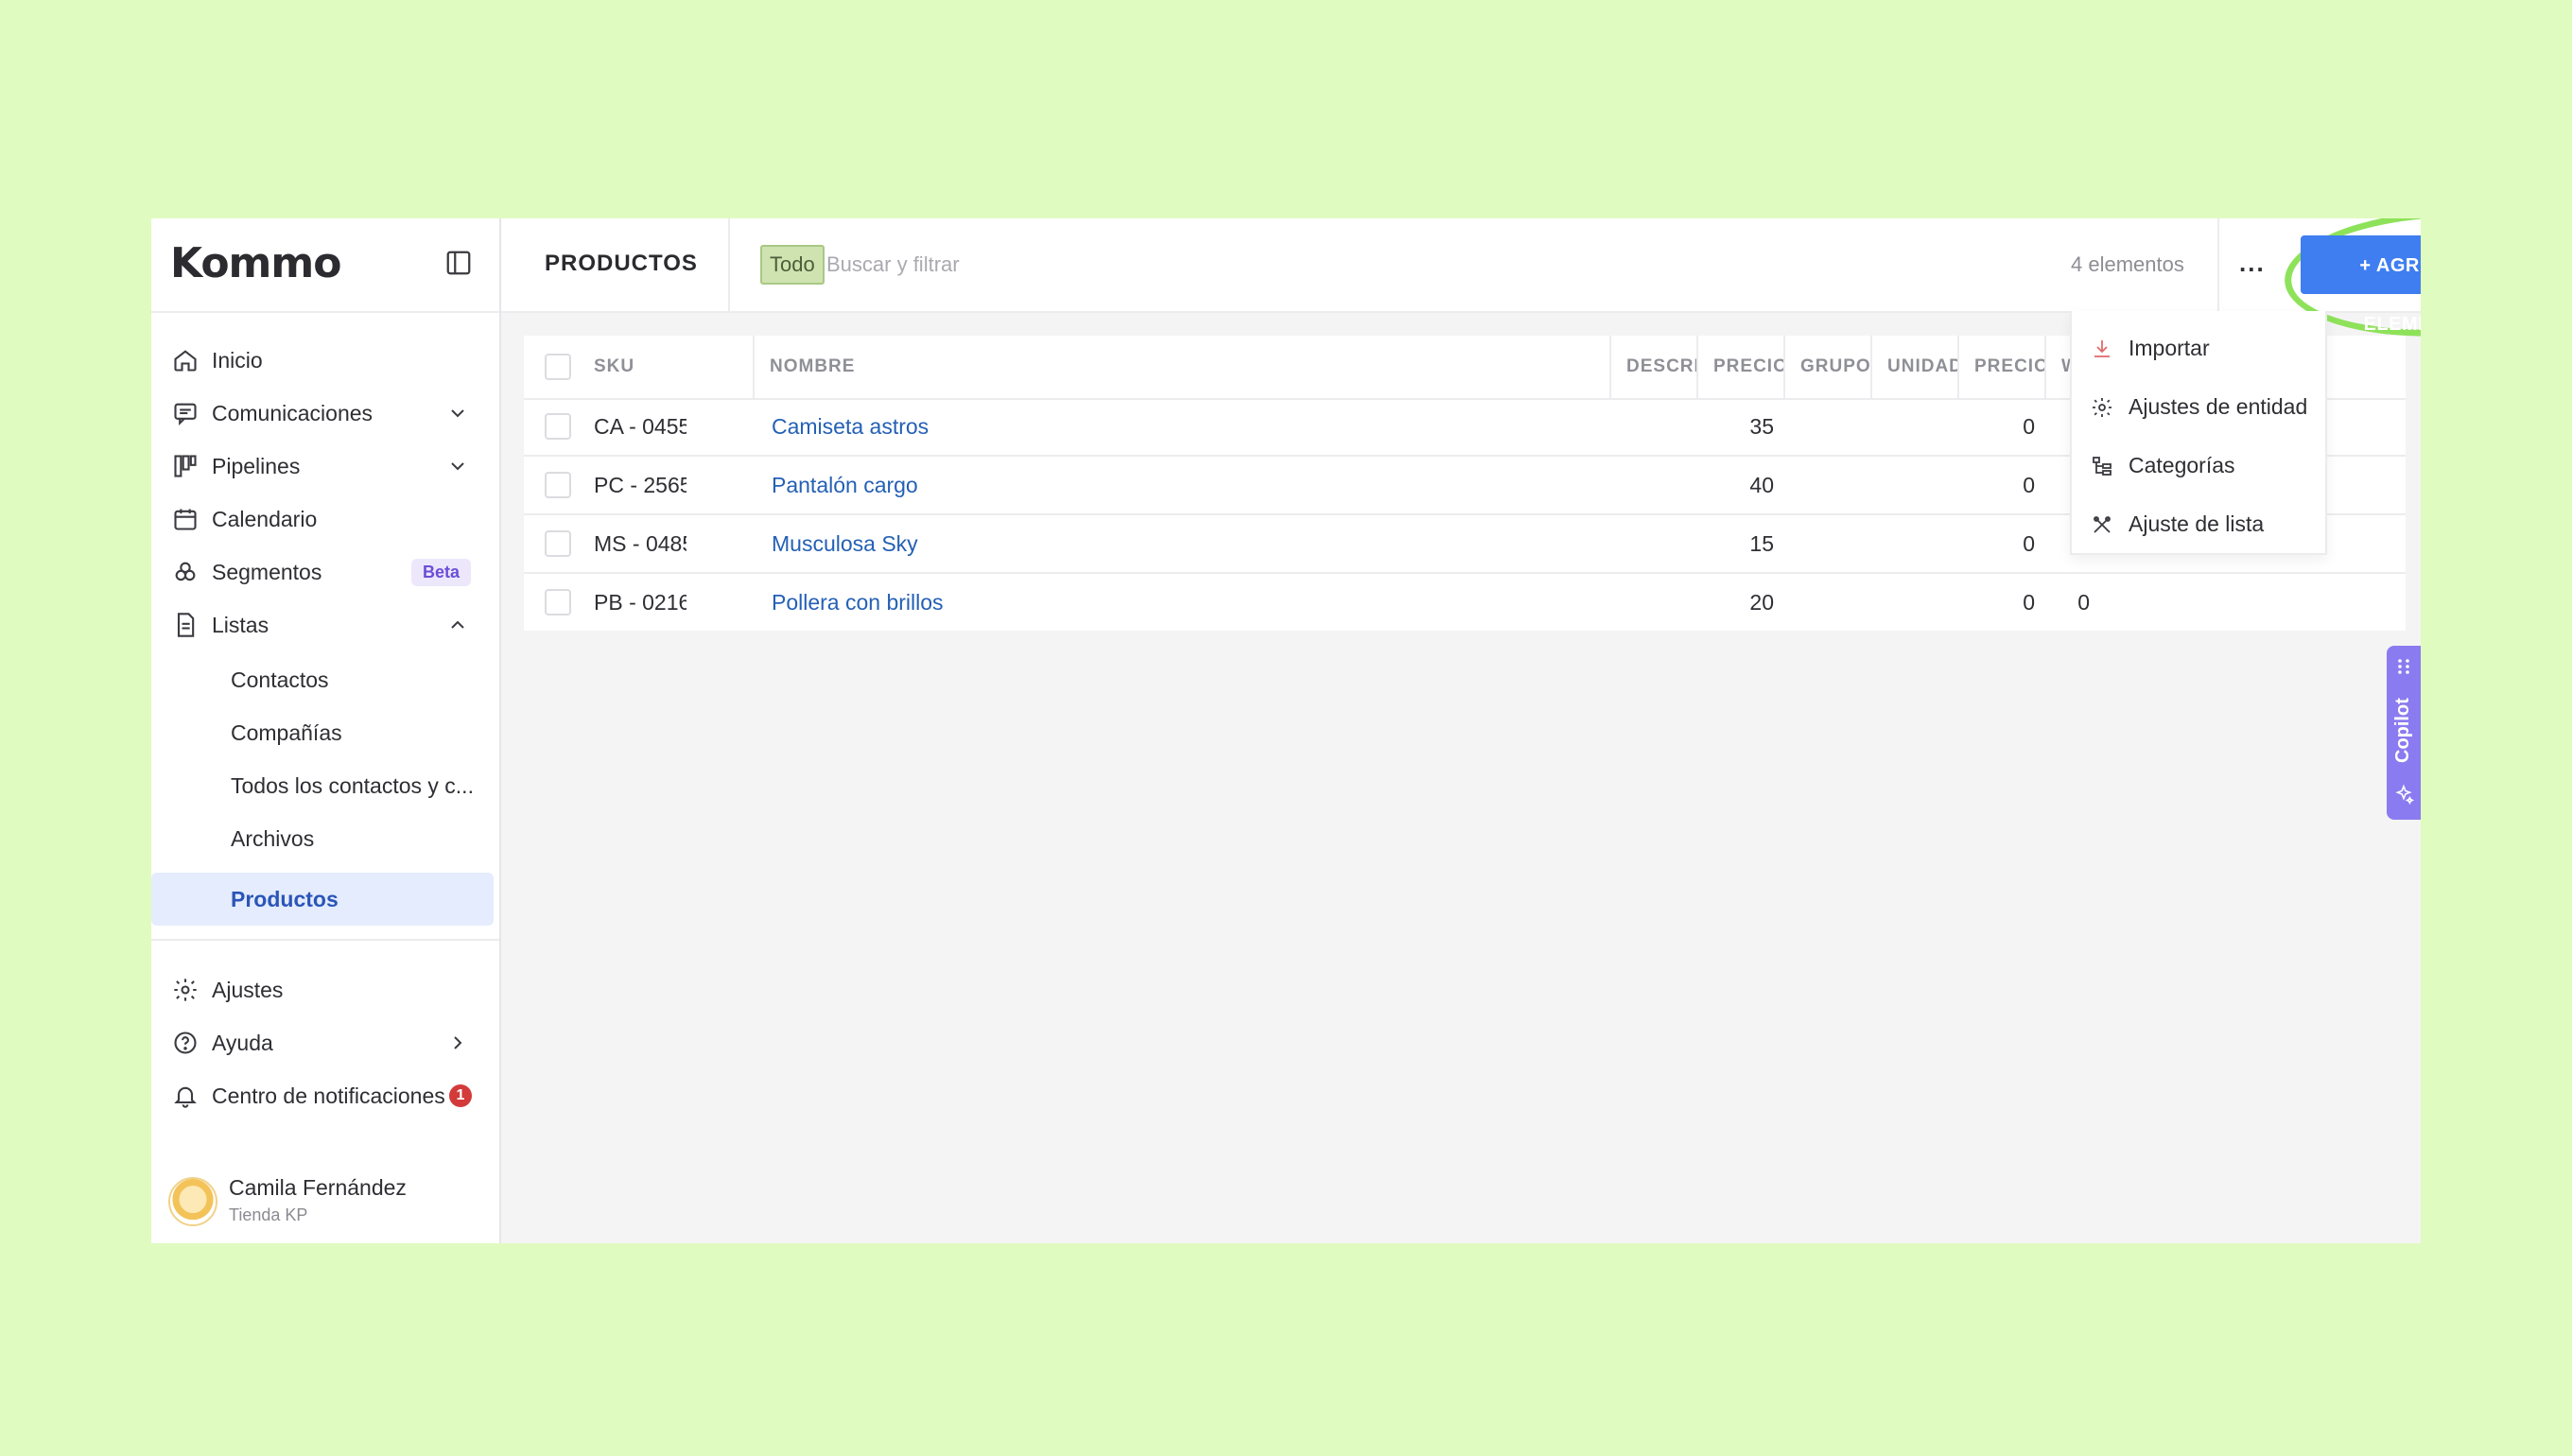  I want to click on user-profile: Camila Fernández Tienda KP, so click(329, 1199).